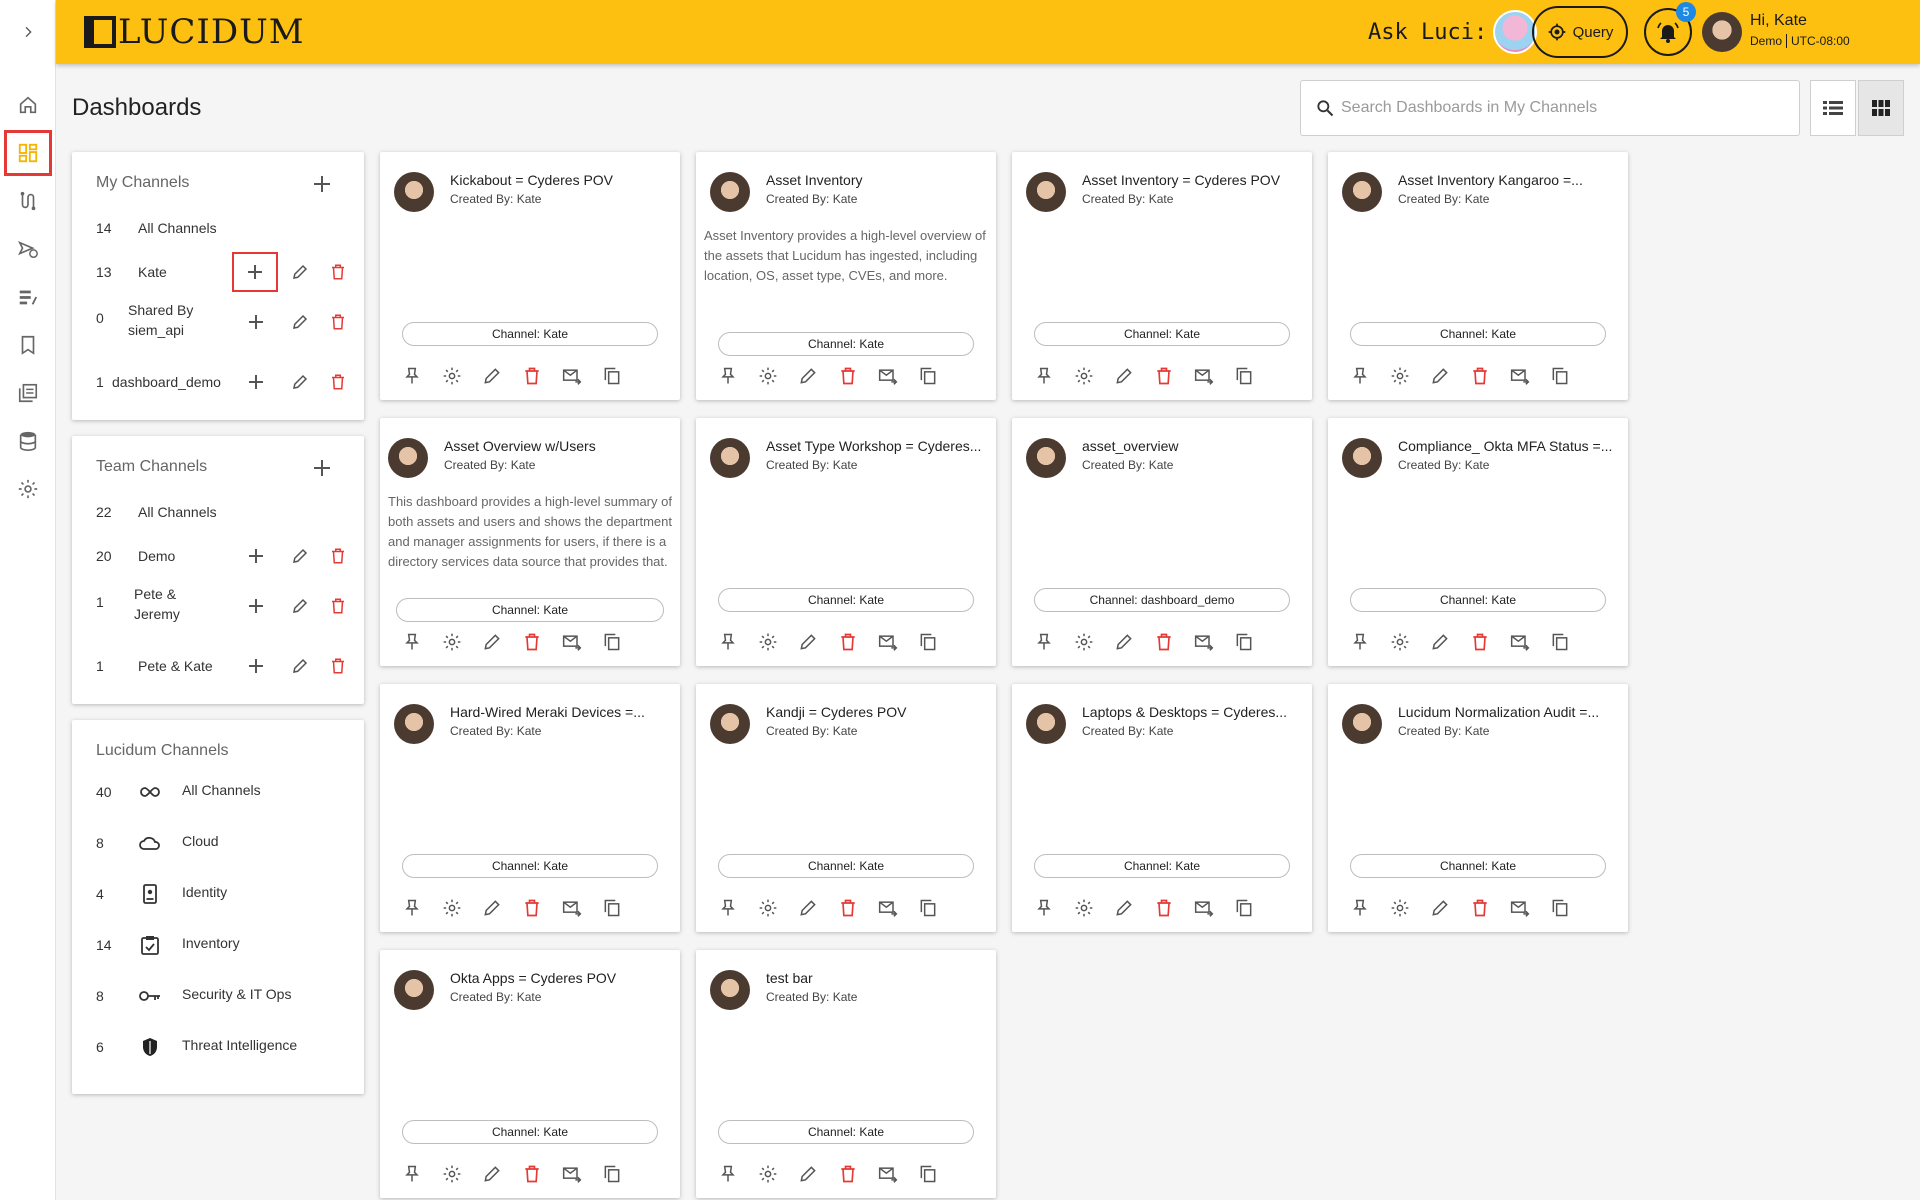  What do you see at coordinates (1162, 600) in the screenshot?
I see `channel-chip: Channel: dashboard_demo` at bounding box center [1162, 600].